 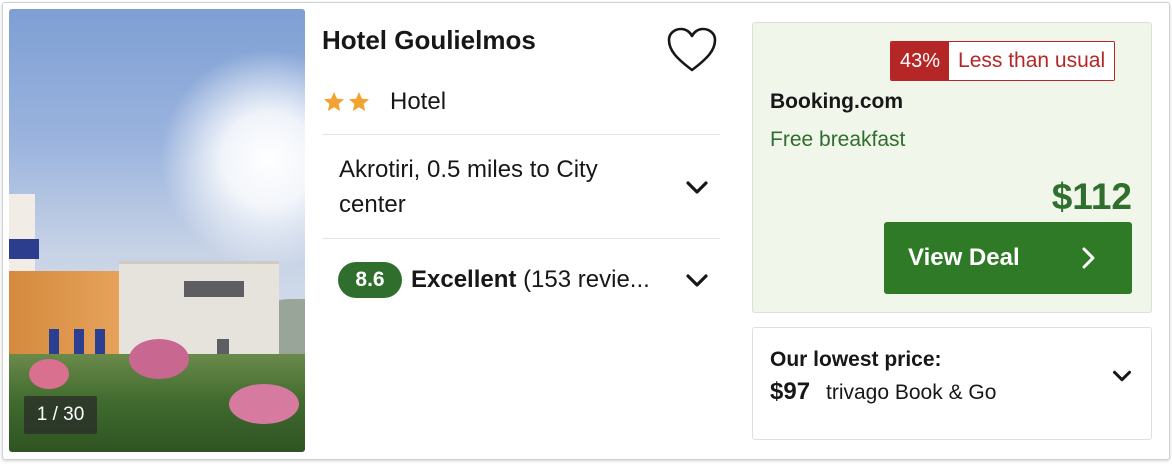 I want to click on lowest-price-source: trivago Book & Go, so click(x=911, y=392).